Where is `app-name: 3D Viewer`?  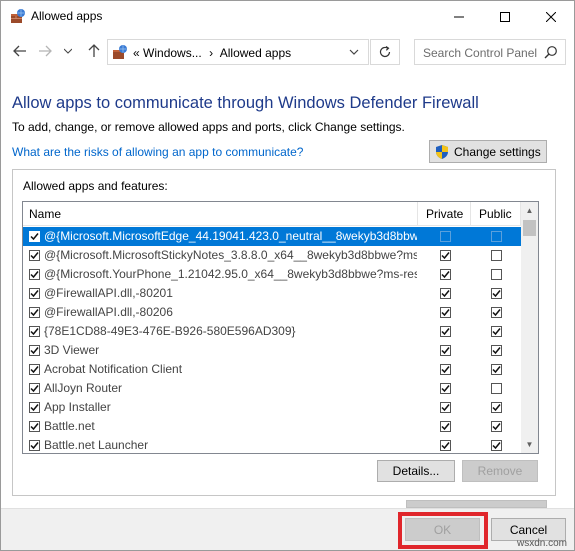 app-name: 3D Viewer is located at coordinates (72, 350).